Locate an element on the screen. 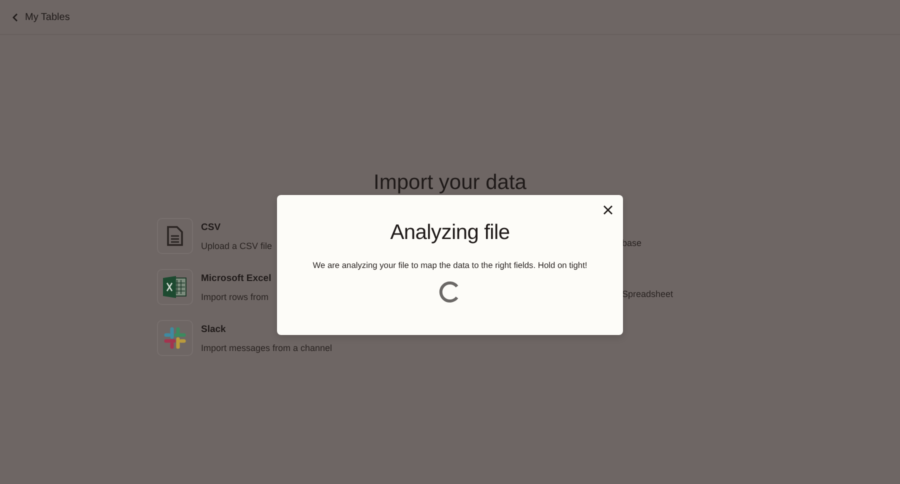 This screenshot has width=900, height=484. close-button is located at coordinates (608, 210).